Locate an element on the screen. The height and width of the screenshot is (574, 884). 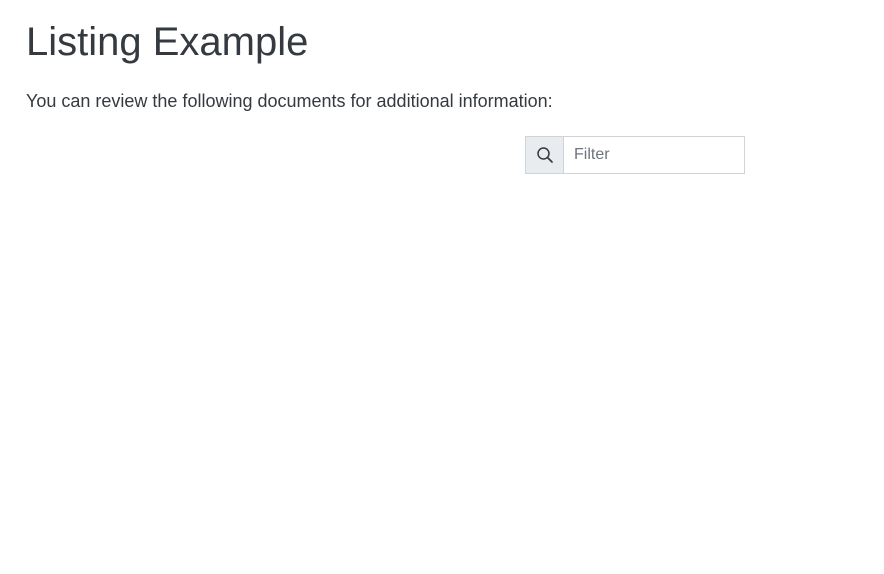
listing-filter is located at coordinates (635, 155).